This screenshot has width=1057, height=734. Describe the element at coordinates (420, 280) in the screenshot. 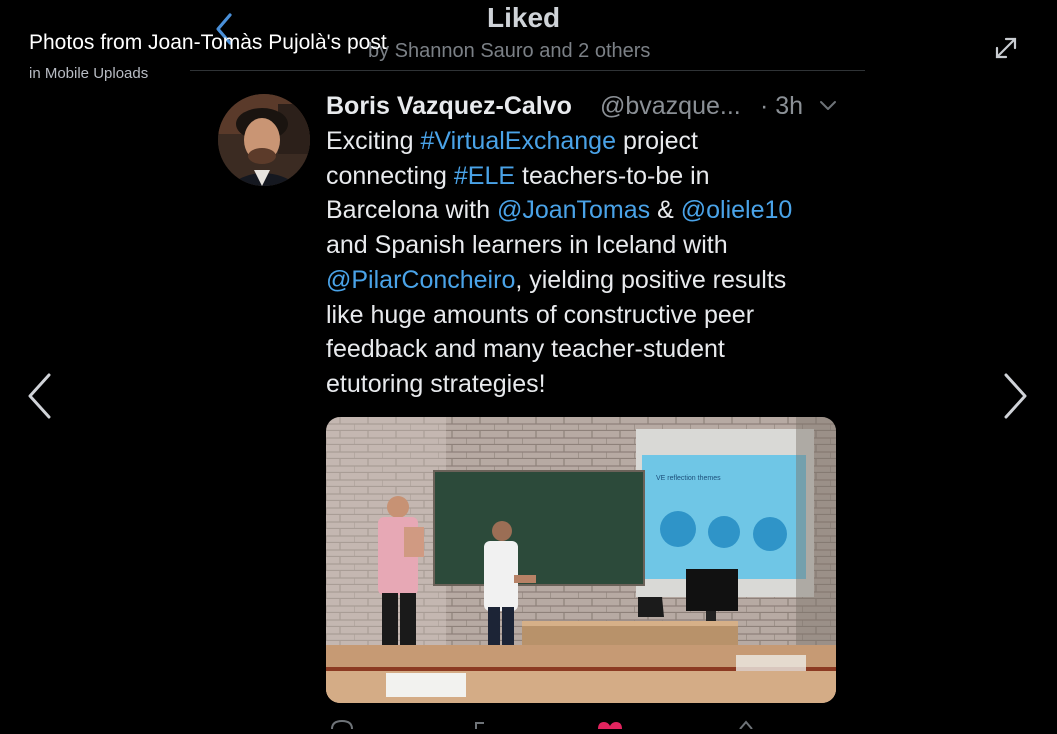

I see `mention-link: @PilarConcheiro` at that location.